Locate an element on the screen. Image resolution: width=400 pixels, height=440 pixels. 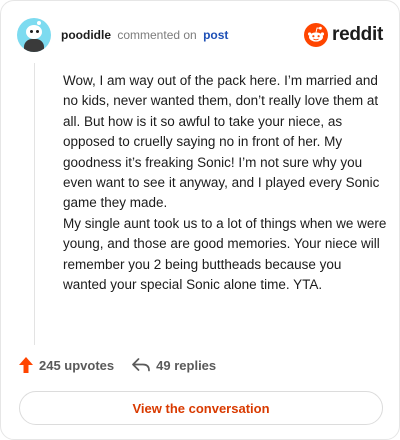
upvotes-count: 245 upvotes is located at coordinates (77, 365).